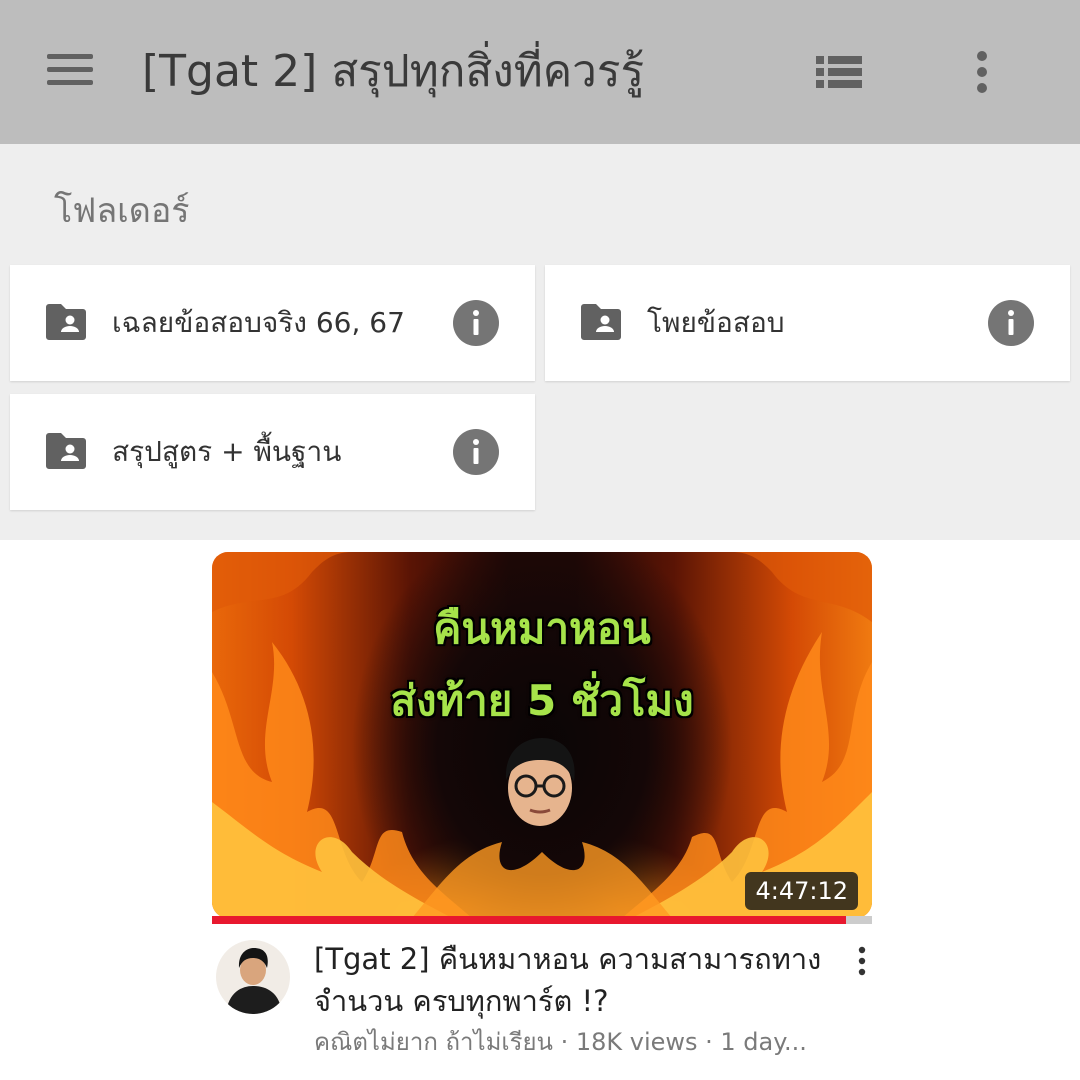 Image resolution: width=1080 pixels, height=1080 pixels. I want to click on thumbnail-text-line: ส่งท้าย 5 ชั่วโมง, so click(542, 700).